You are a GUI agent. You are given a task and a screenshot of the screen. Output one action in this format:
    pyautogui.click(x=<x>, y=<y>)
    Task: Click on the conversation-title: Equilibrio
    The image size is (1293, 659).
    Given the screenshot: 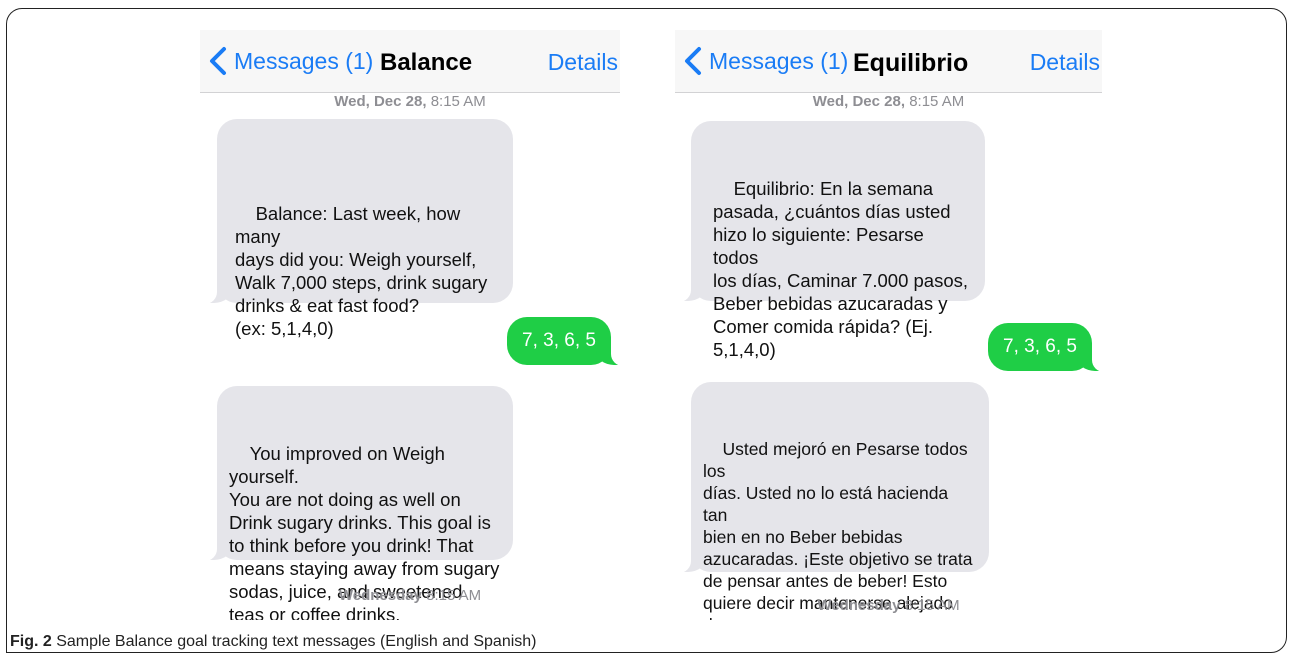 What is the action you would take?
    pyautogui.click(x=911, y=63)
    